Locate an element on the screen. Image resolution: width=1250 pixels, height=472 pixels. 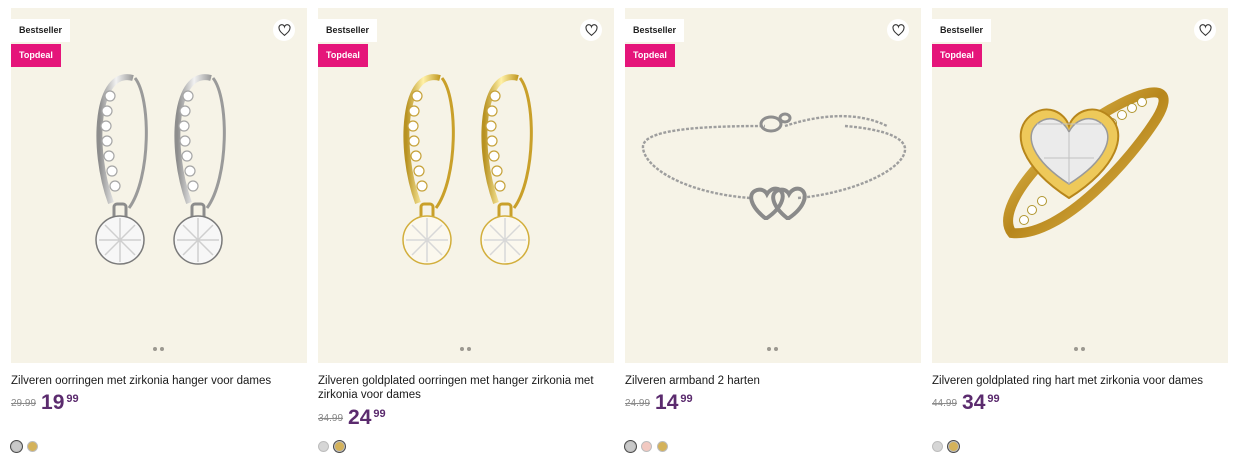
old-price: 24.99 is located at coordinates (638, 403).